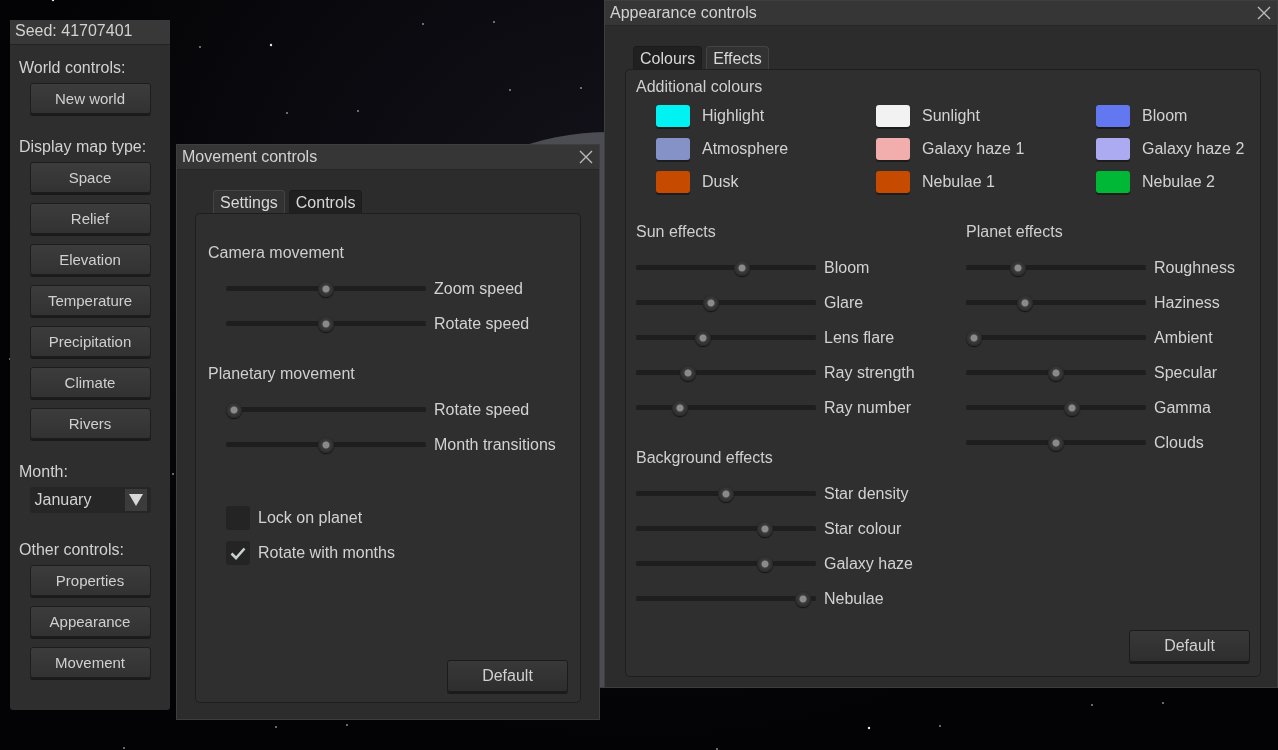  Describe the element at coordinates (733, 116) in the screenshot. I see `colour-label: Highlight` at that location.